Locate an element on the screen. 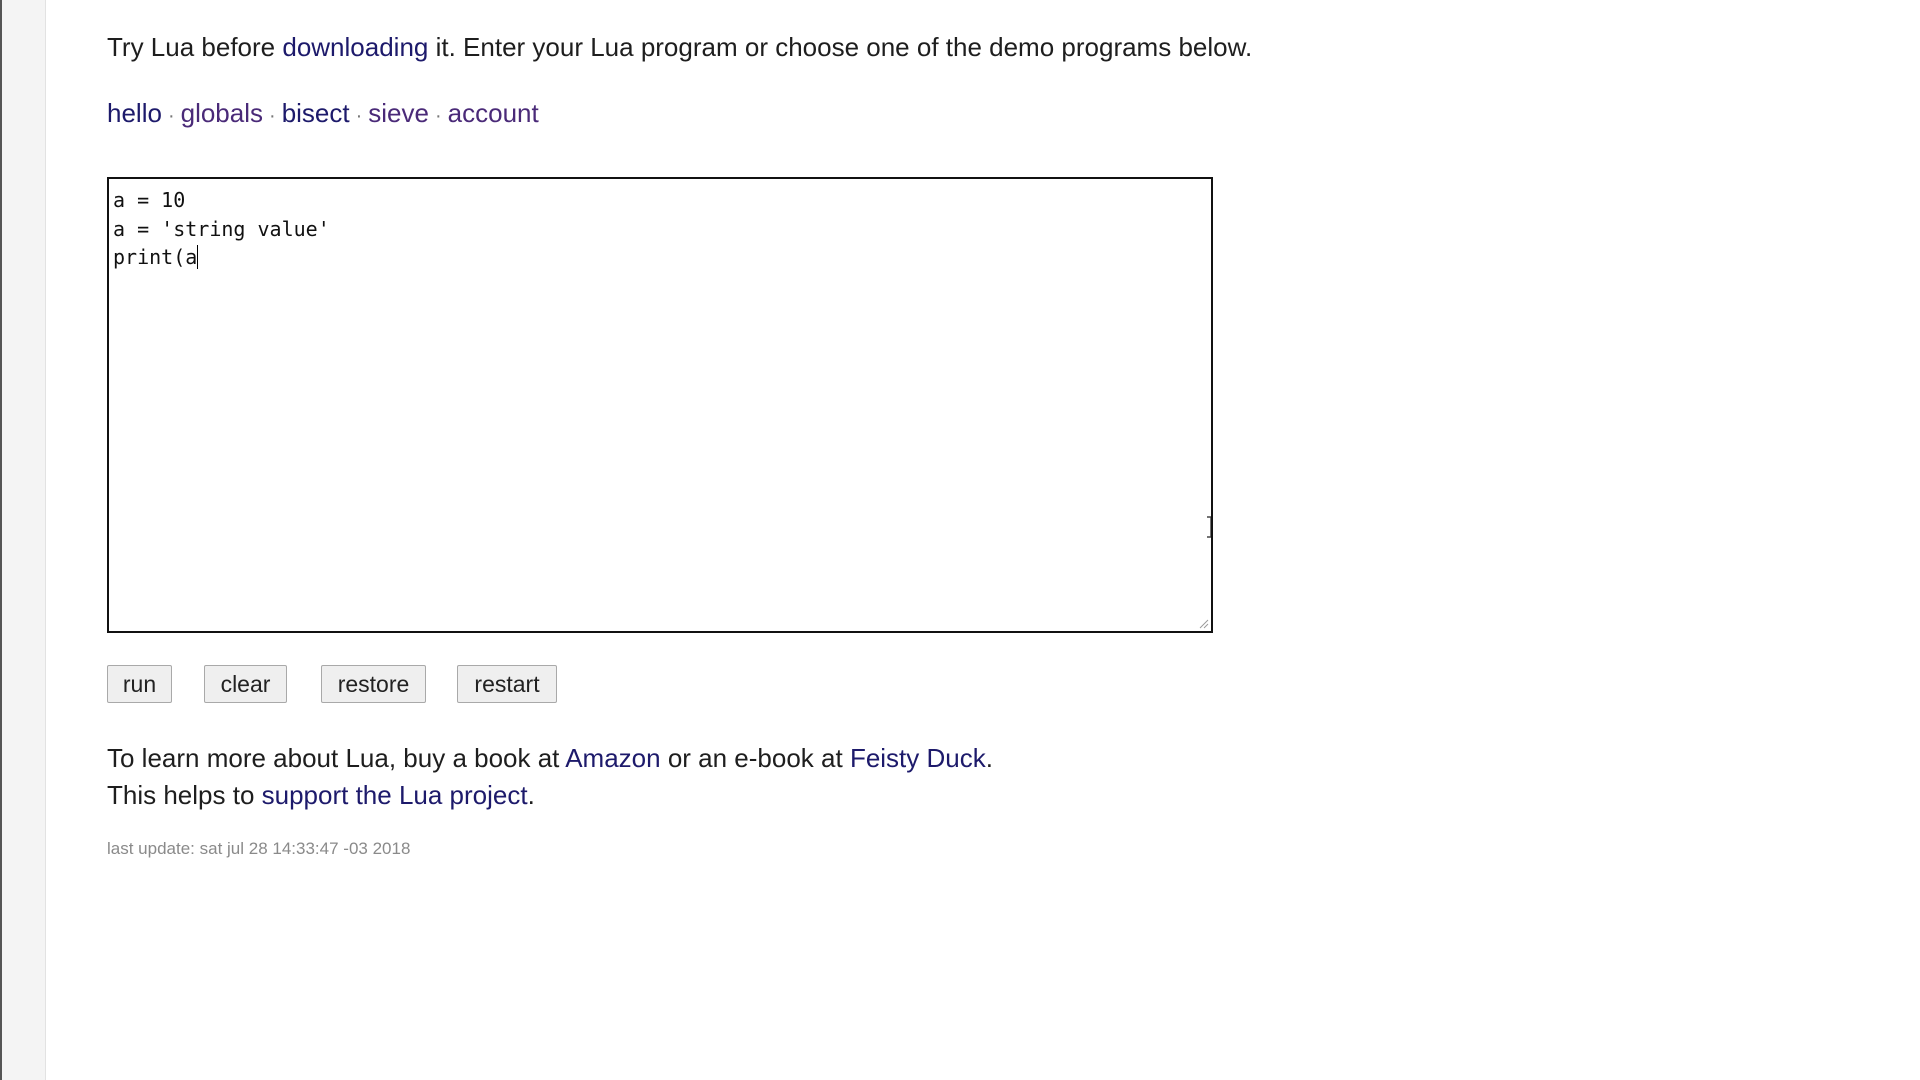 The height and width of the screenshot is (1080, 1920). code-line: a = 'string value' is located at coordinates (221, 228).